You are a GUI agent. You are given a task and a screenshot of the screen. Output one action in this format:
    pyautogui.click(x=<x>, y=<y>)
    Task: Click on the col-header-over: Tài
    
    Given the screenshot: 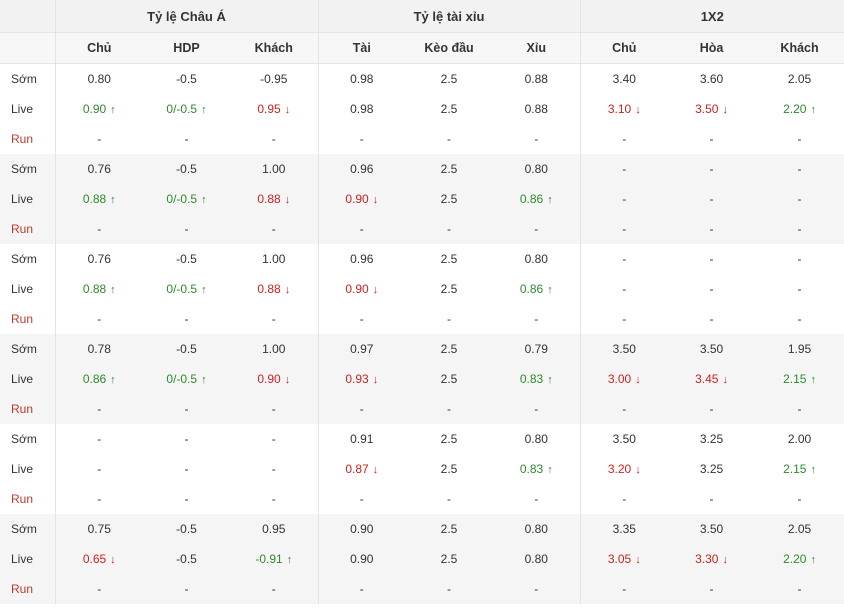 What is the action you would take?
    pyautogui.click(x=361, y=48)
    